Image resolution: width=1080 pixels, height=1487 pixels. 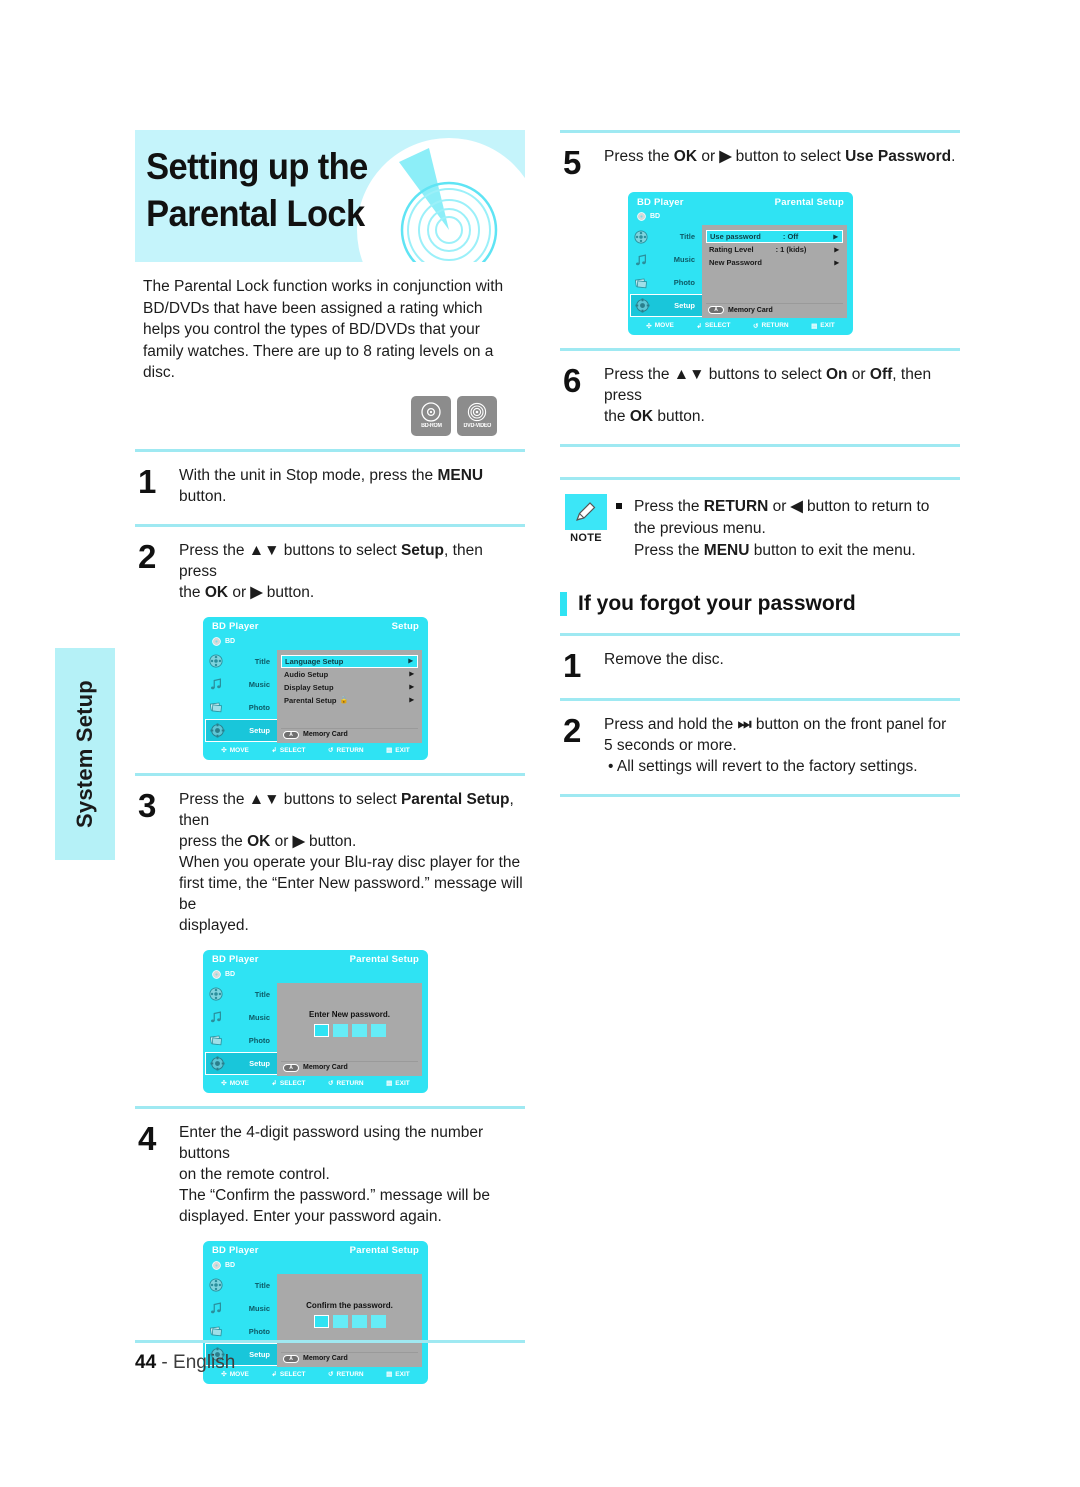 What do you see at coordinates (431, 412) in the screenshot?
I see `bd-rom-disc-icon` at bounding box center [431, 412].